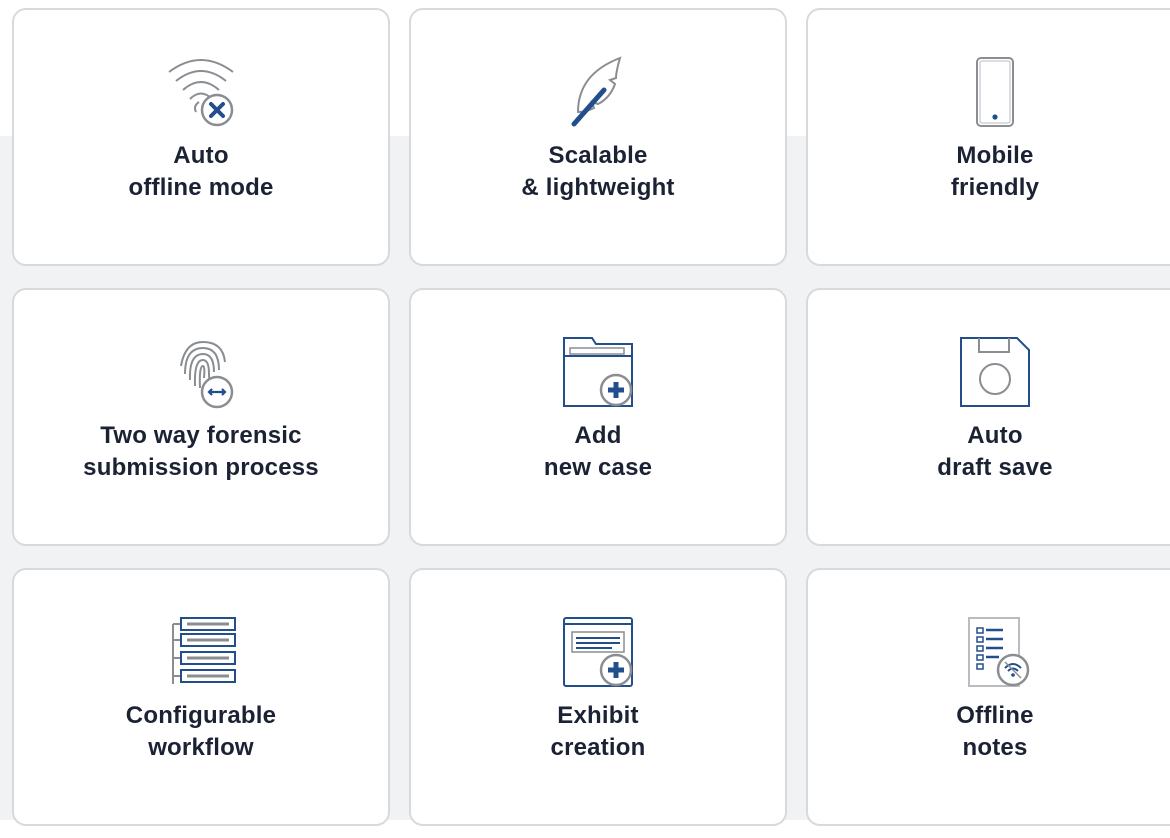  I want to click on feather-icon, so click(598, 92).